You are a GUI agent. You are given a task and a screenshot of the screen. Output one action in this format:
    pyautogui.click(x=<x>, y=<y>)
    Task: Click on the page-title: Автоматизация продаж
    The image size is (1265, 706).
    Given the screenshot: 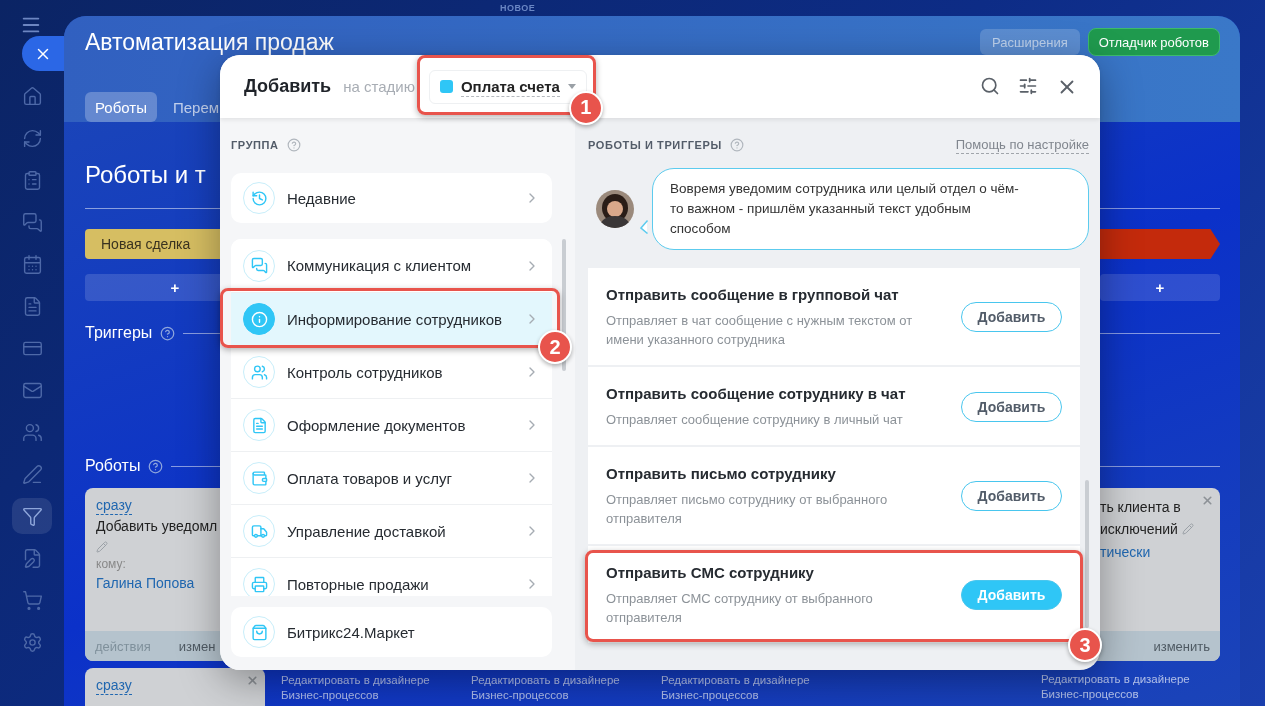 What is the action you would take?
    pyautogui.click(x=209, y=42)
    